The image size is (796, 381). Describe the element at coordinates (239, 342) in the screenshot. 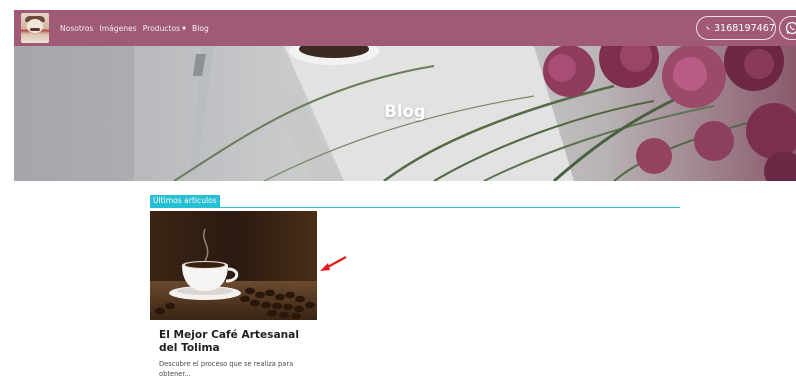

I see `post-title: El Mejor Café Artesanal del Tolima` at that location.